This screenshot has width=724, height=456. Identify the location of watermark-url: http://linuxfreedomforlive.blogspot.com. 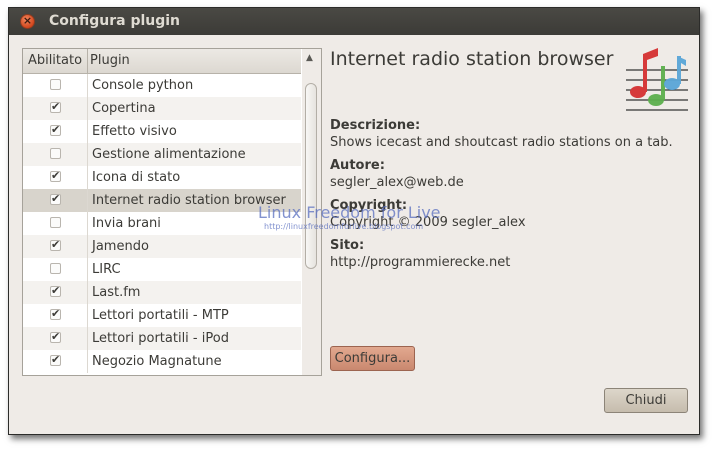
(344, 226).